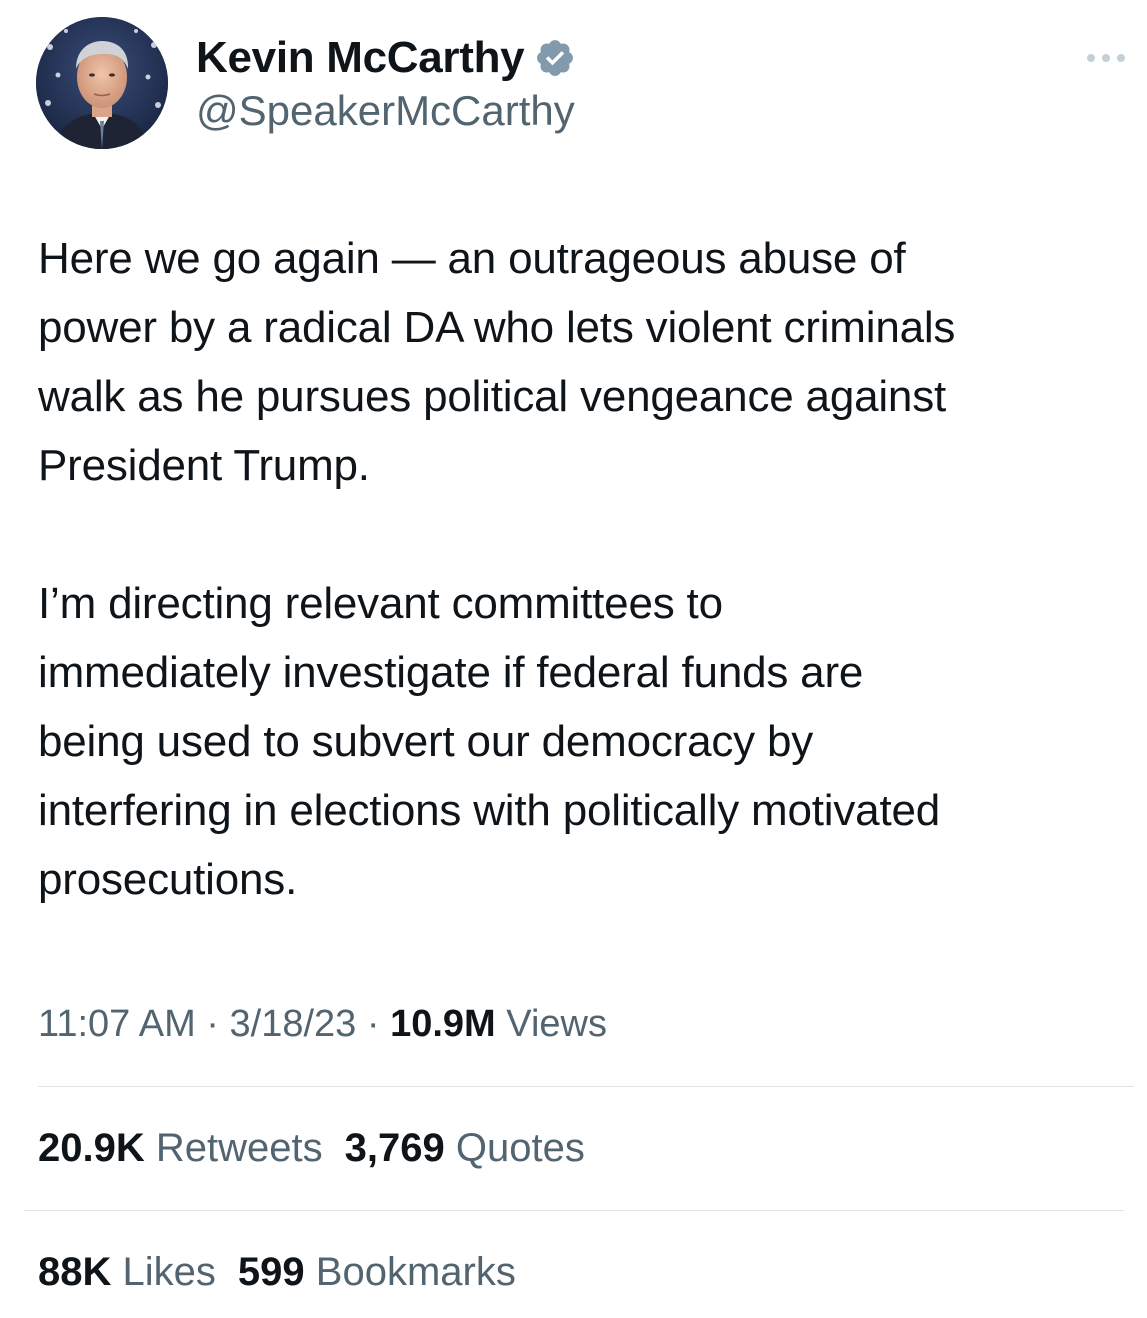 This screenshot has width=1147, height=1318. Describe the element at coordinates (394, 1148) in the screenshot. I see `quotes-count: 3,769` at that location.